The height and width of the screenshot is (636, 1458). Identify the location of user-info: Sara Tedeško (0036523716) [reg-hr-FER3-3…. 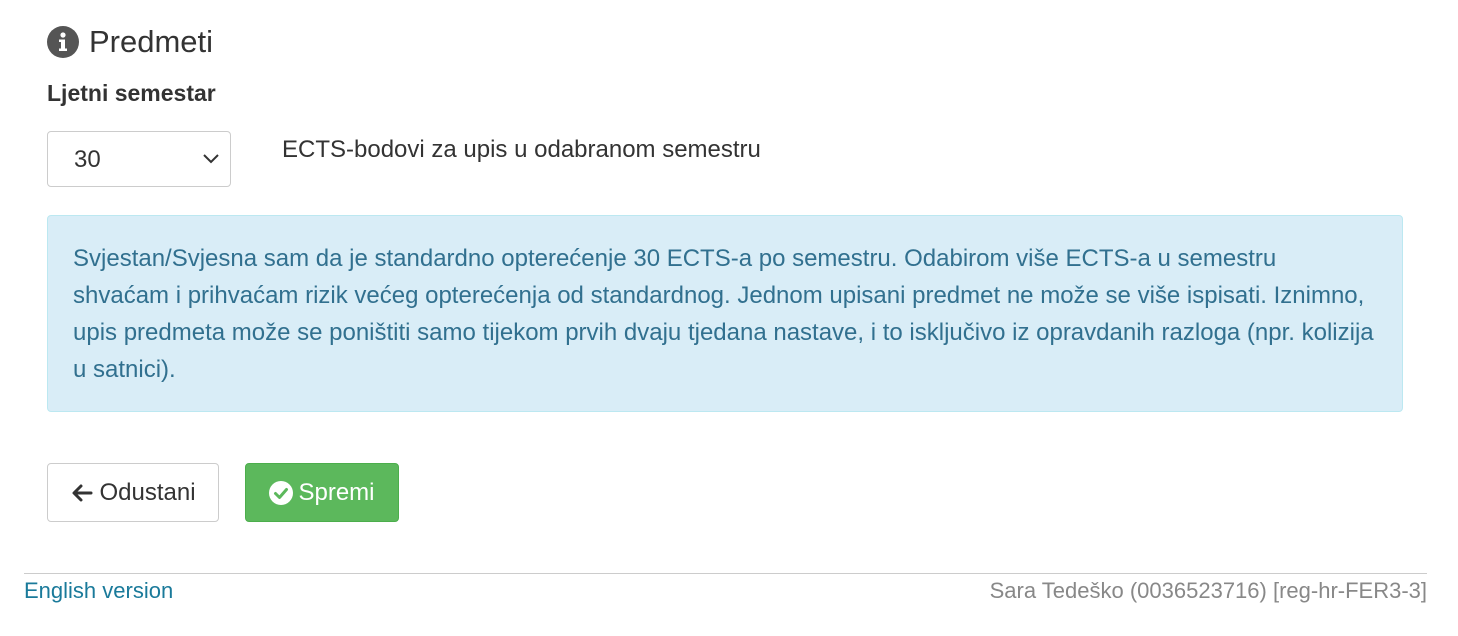
(1208, 590).